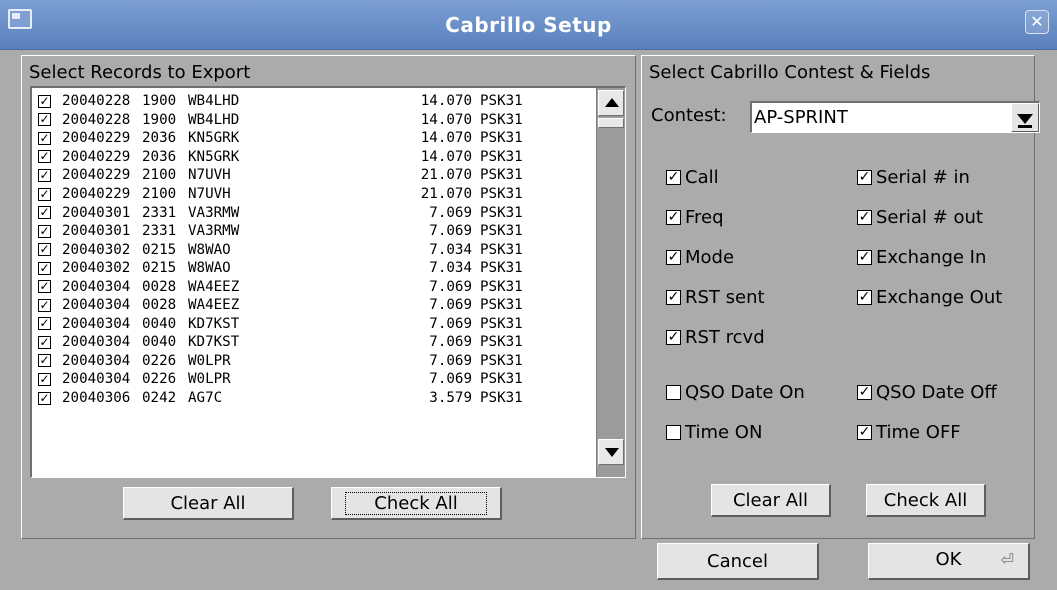  What do you see at coordinates (96, 101) in the screenshot?
I see `record-date: 20040228` at bounding box center [96, 101].